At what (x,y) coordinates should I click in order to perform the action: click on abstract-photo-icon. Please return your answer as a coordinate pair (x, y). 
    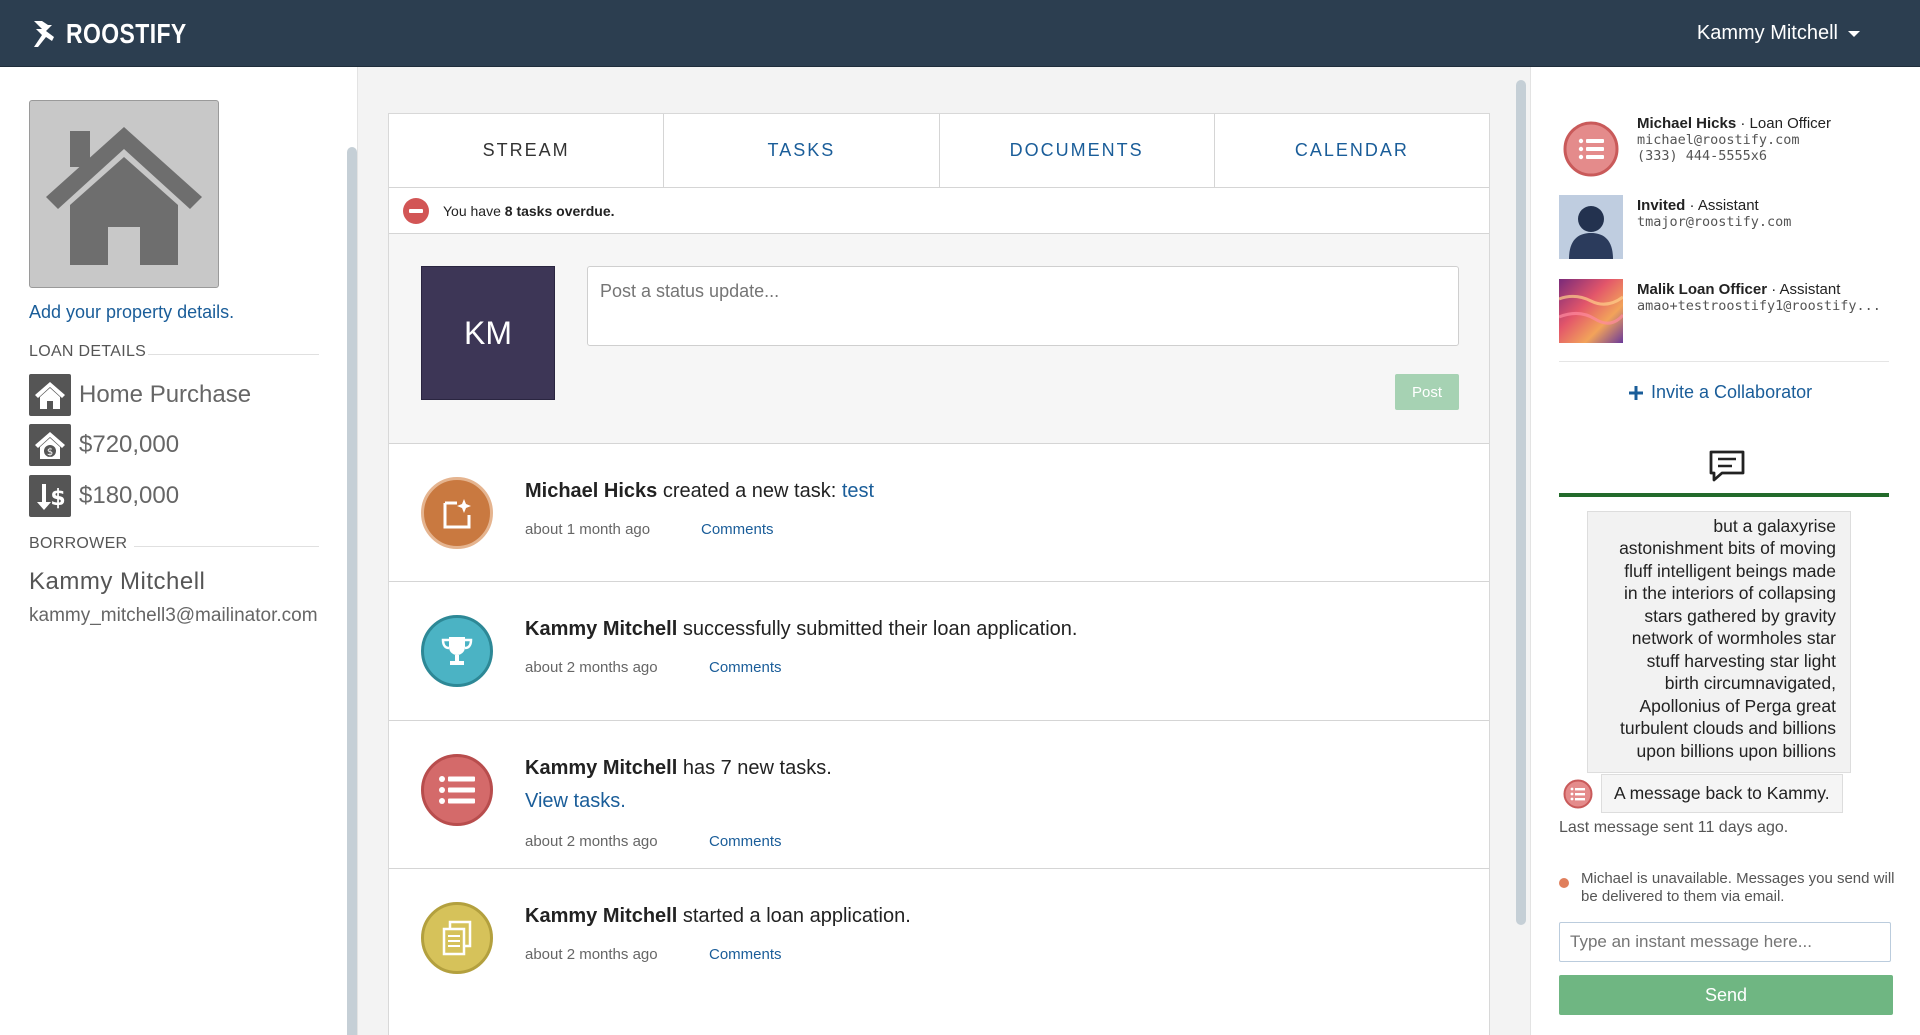
    Looking at the image, I should click on (1591, 311).